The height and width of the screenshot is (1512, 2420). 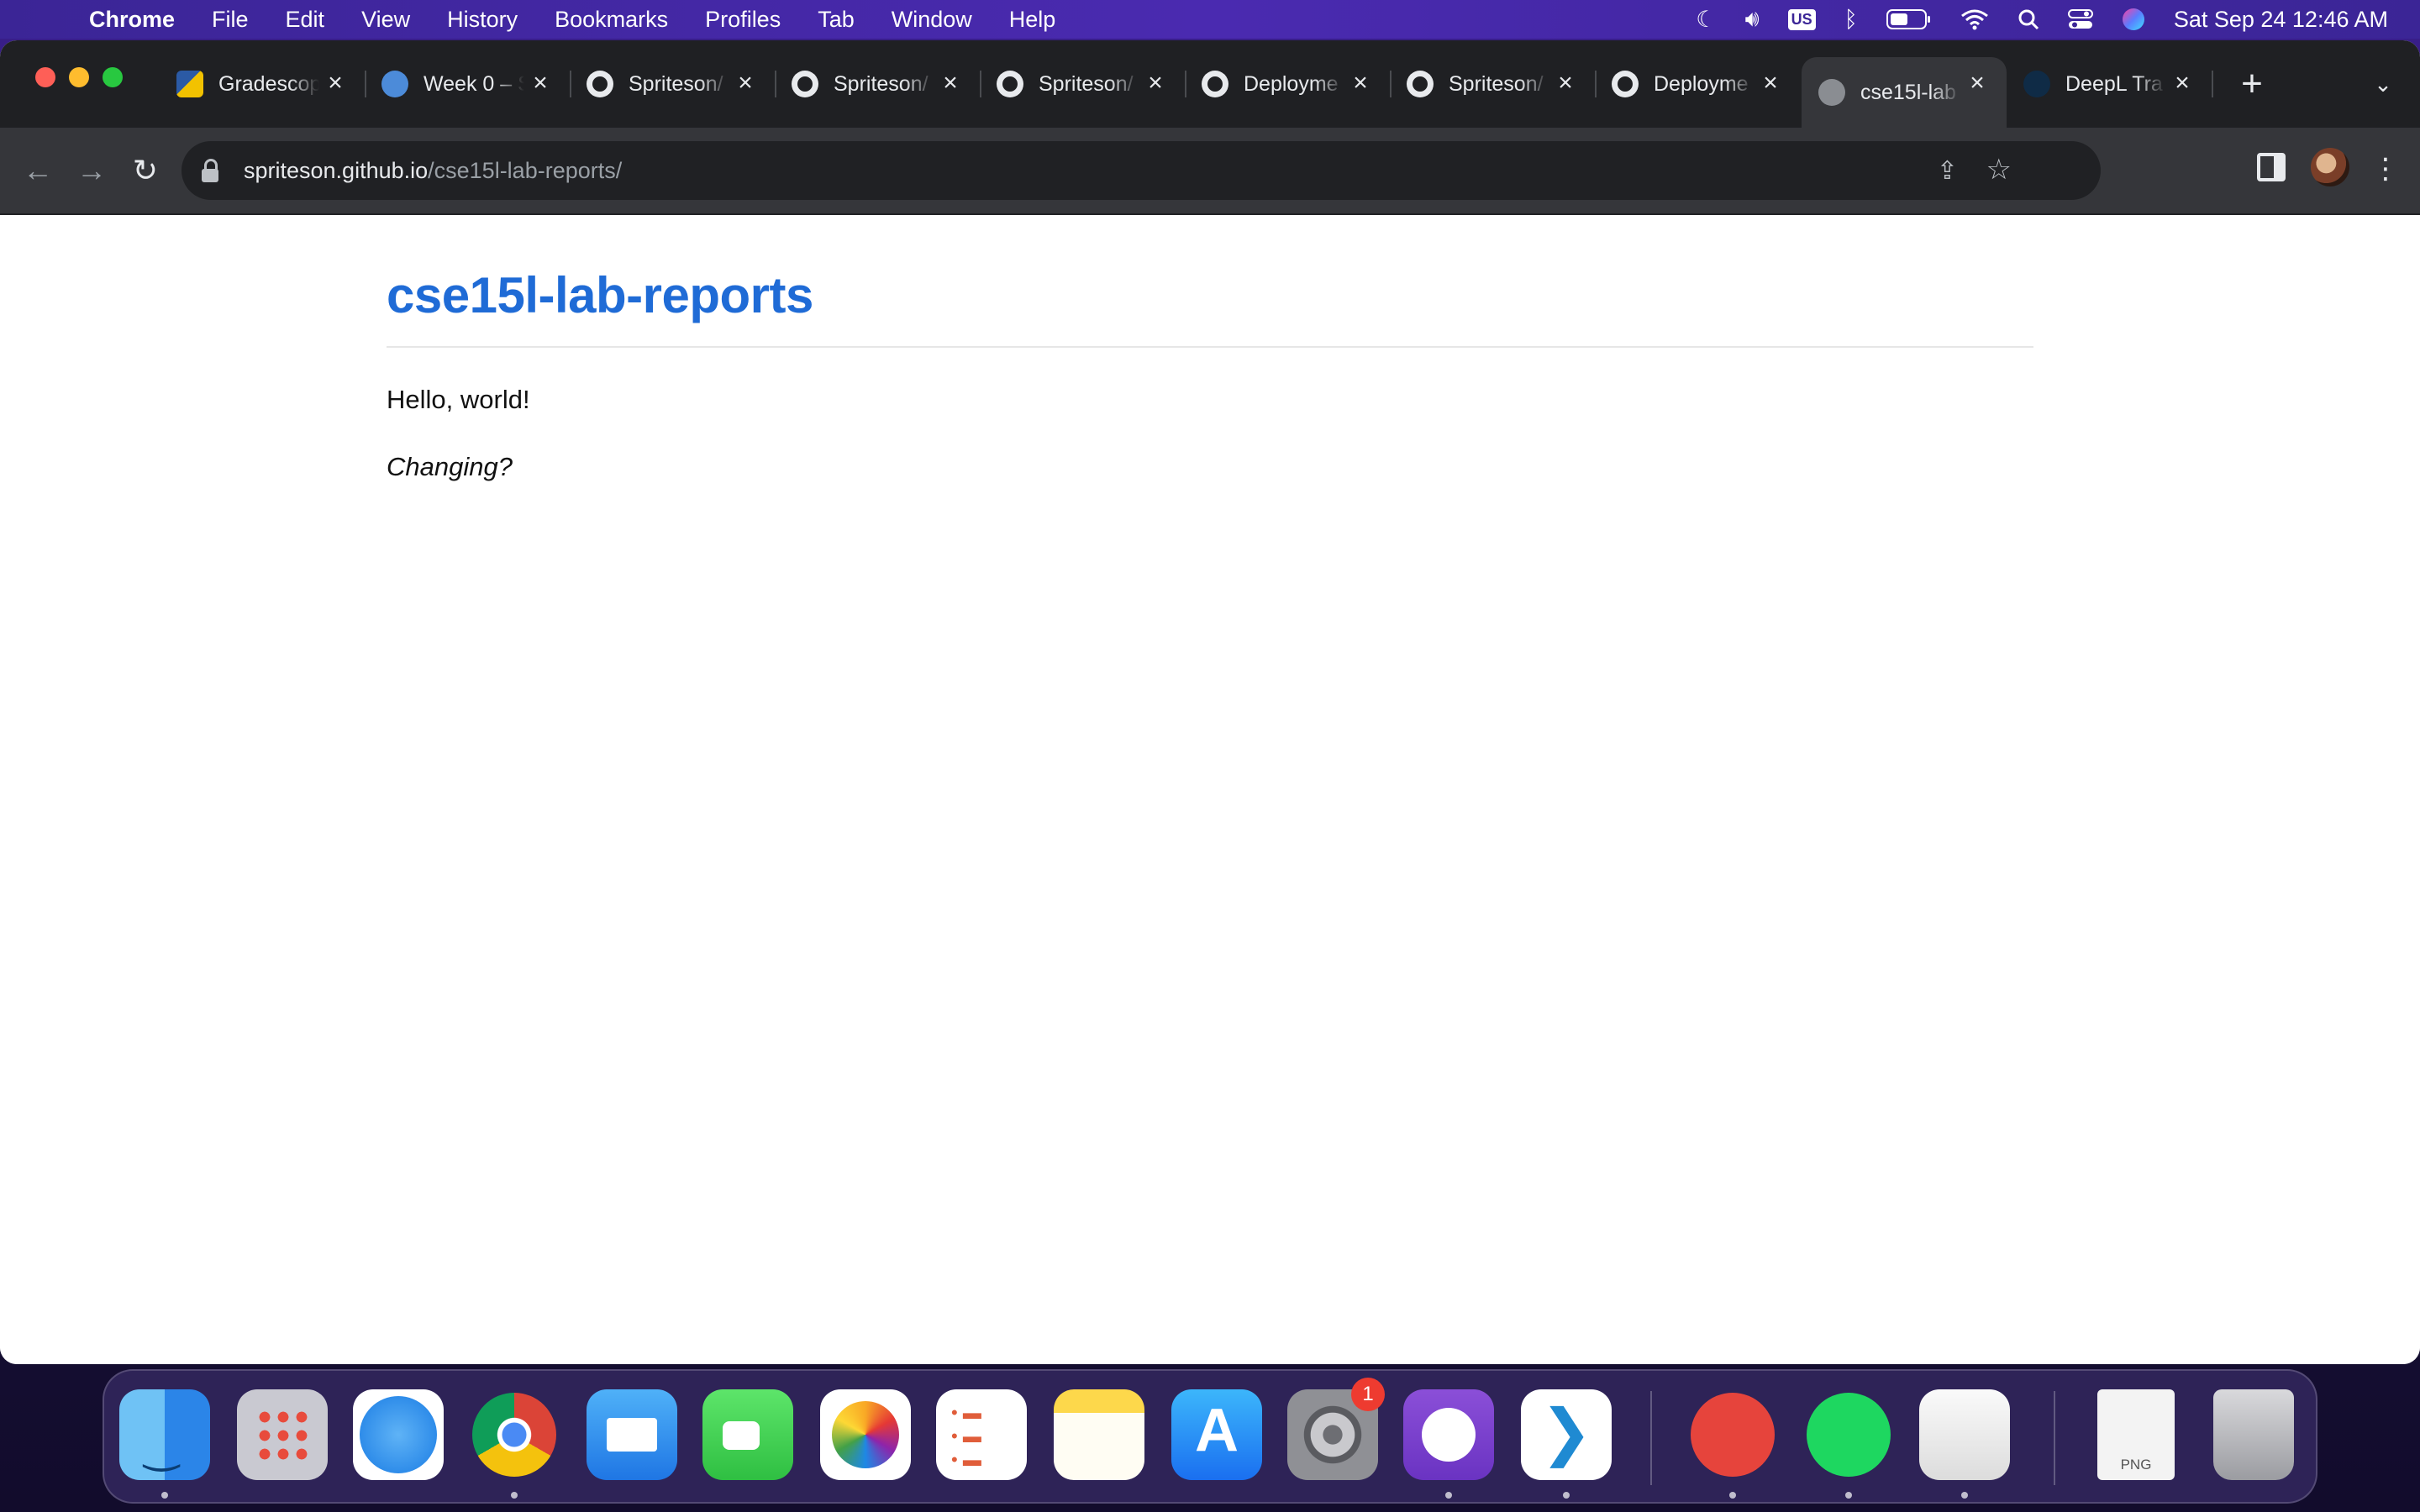 What do you see at coordinates (385, 20) in the screenshot?
I see `menu-view: View` at bounding box center [385, 20].